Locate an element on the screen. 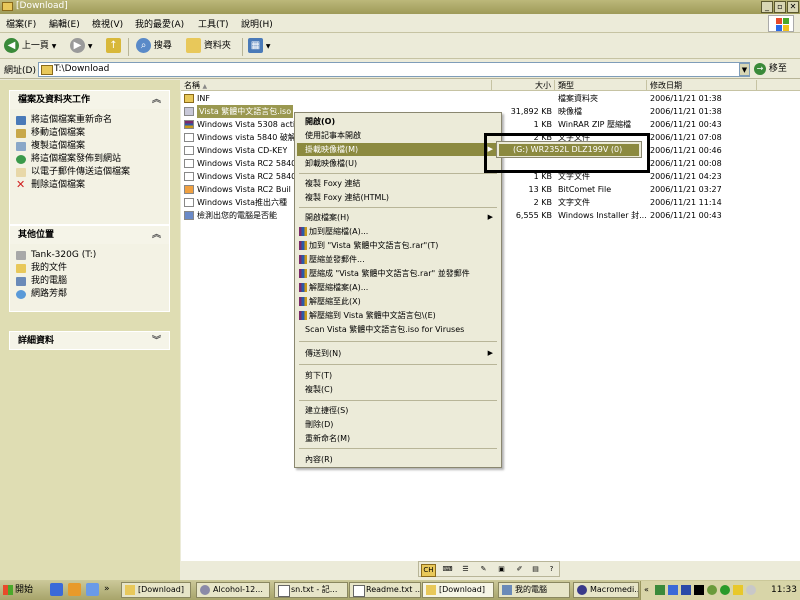 Image resolution: width=800 pixels, height=600 pixels. menu-icon: ▤ is located at coordinates (535, 569).